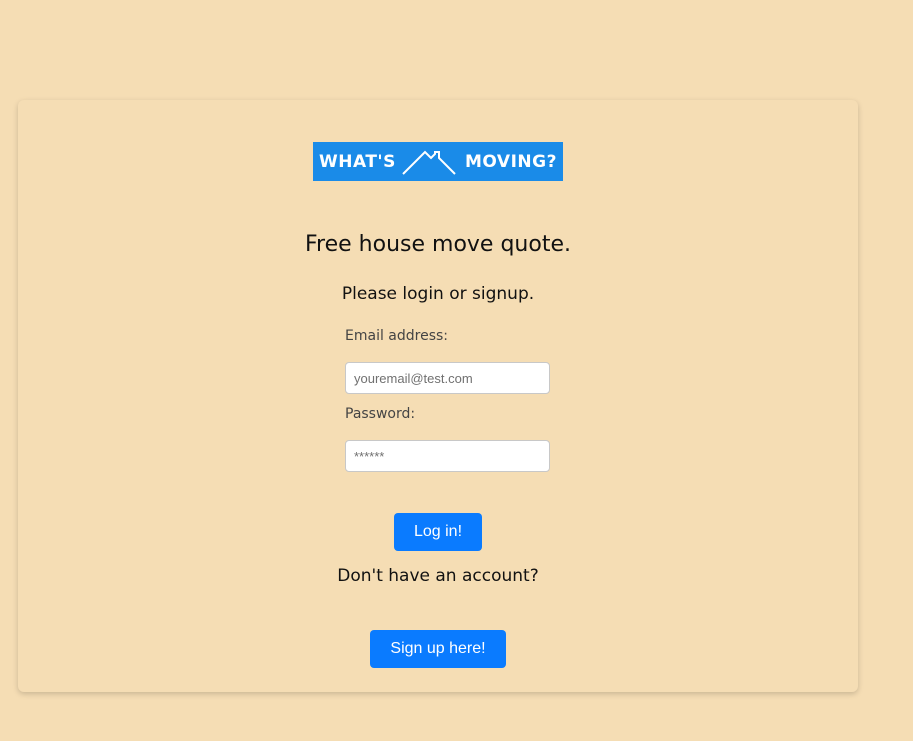  Describe the element at coordinates (429, 162) in the screenshot. I see `house-roof-icon` at that location.